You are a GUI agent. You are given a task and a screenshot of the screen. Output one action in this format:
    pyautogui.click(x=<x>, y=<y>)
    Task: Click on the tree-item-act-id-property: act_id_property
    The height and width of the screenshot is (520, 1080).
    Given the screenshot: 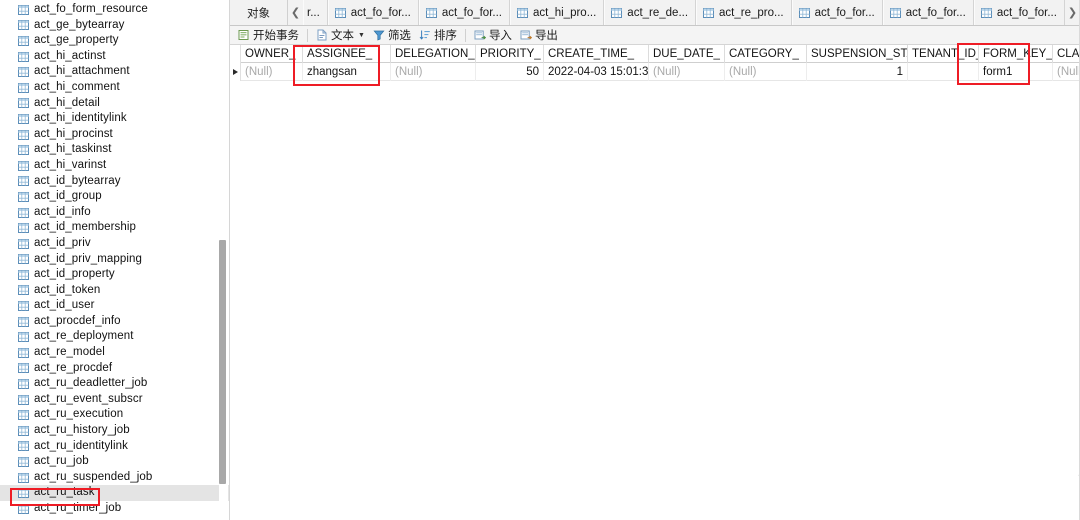 What is the action you would take?
    pyautogui.click(x=114, y=275)
    